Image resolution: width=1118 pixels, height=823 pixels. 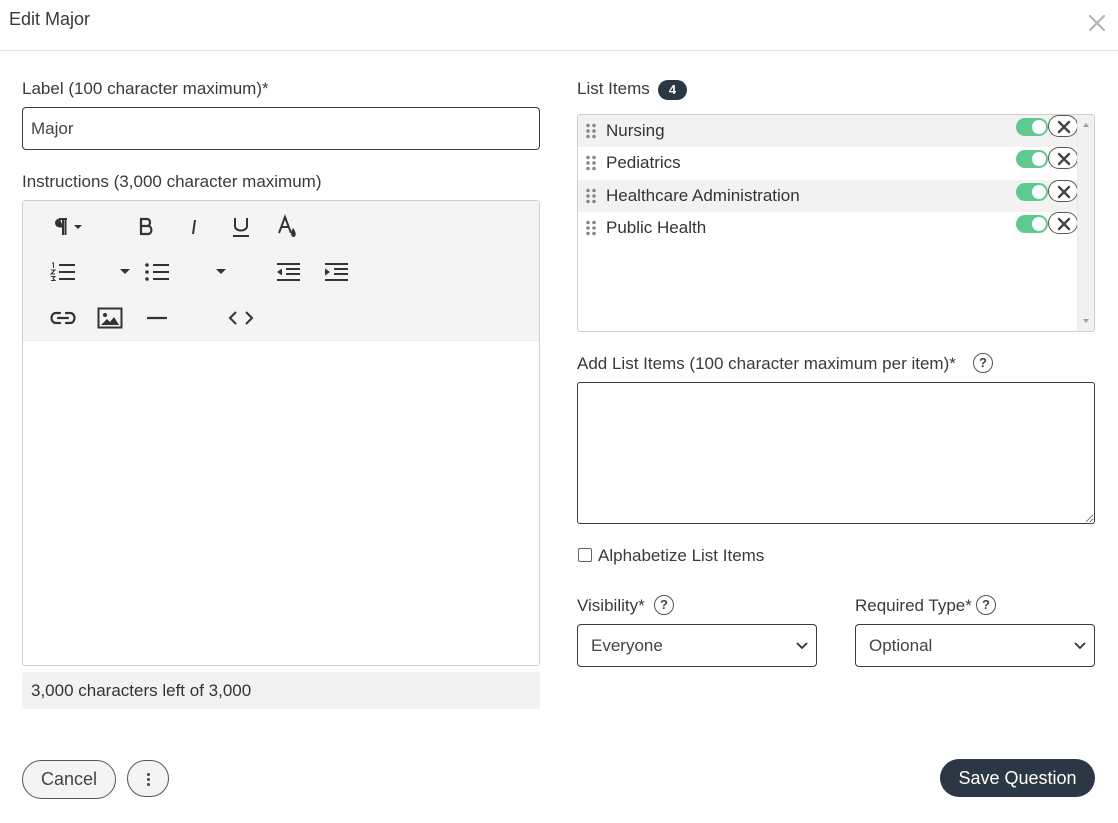 I want to click on instructions-label: Instructions (3,000 character maximum), so click(x=172, y=181).